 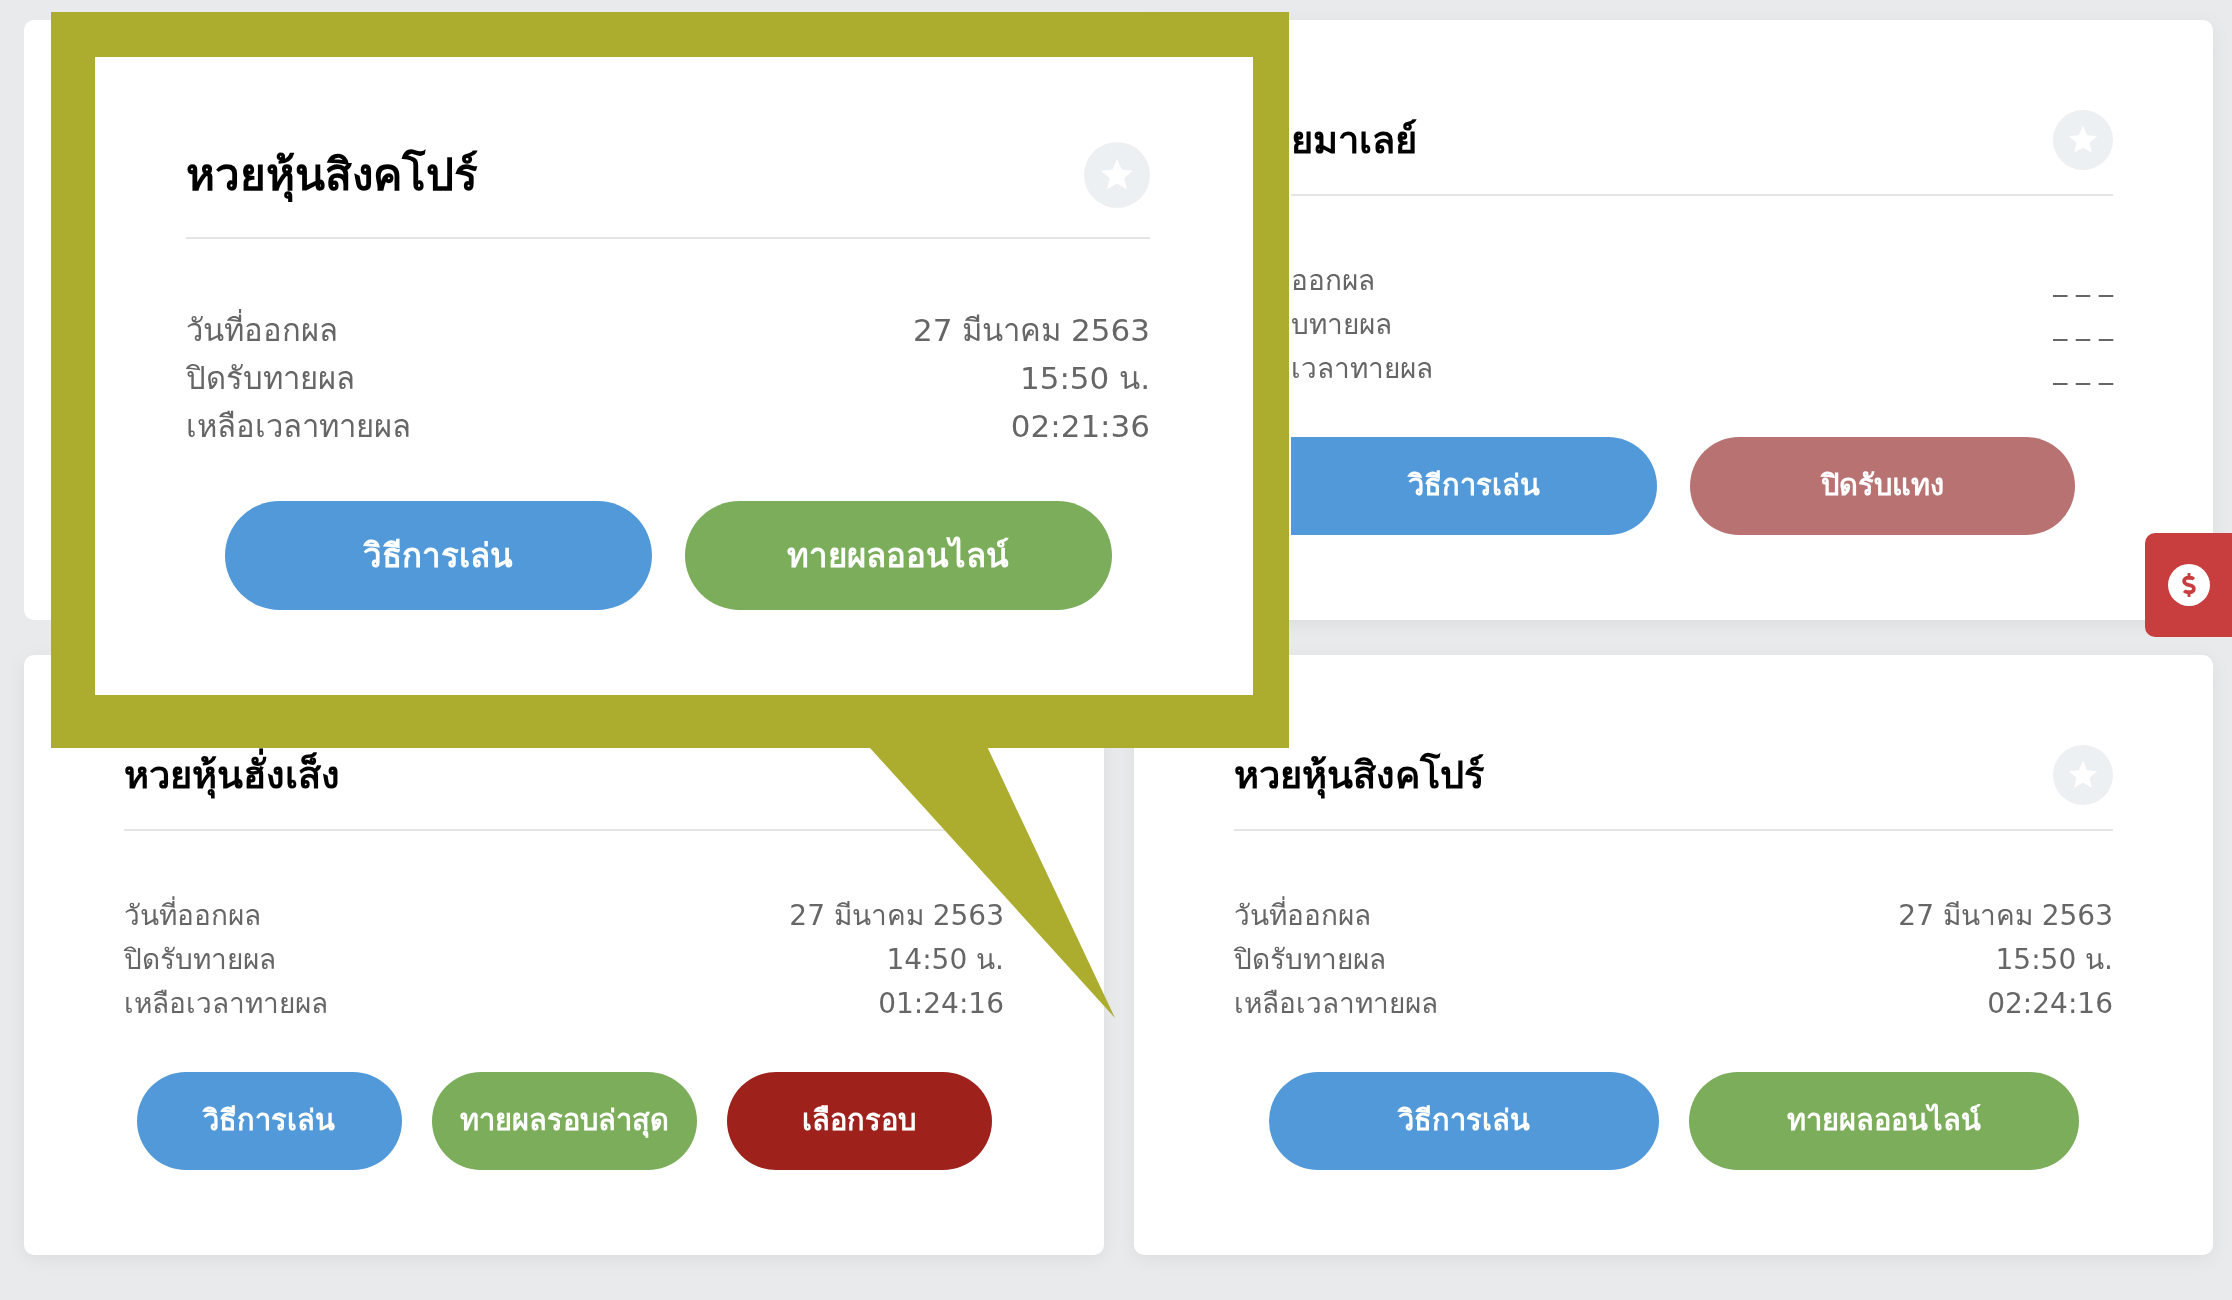 What do you see at coordinates (332, 176) in the screenshot?
I see `callout-title: หวยหุ้นสิงคโปร์` at bounding box center [332, 176].